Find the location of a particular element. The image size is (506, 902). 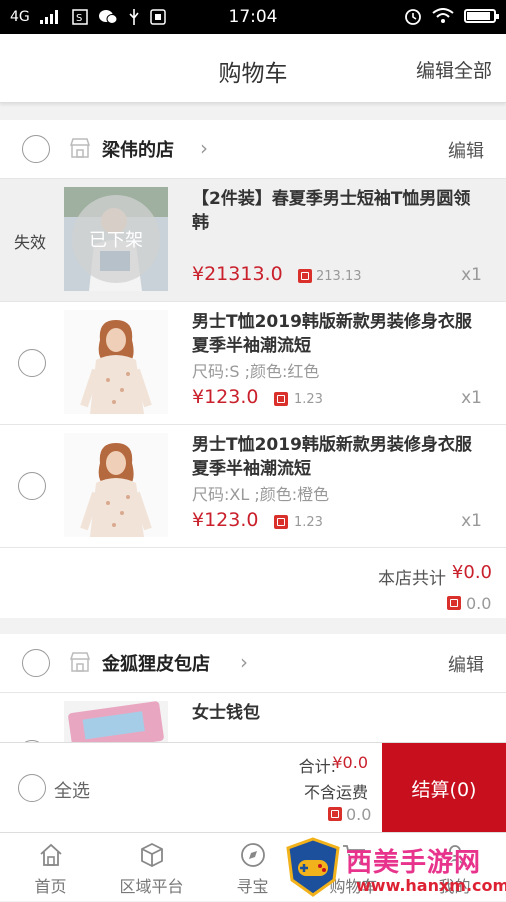

product-spec: 尺码:XL ;颜色:橙色 is located at coordinates (260, 493).